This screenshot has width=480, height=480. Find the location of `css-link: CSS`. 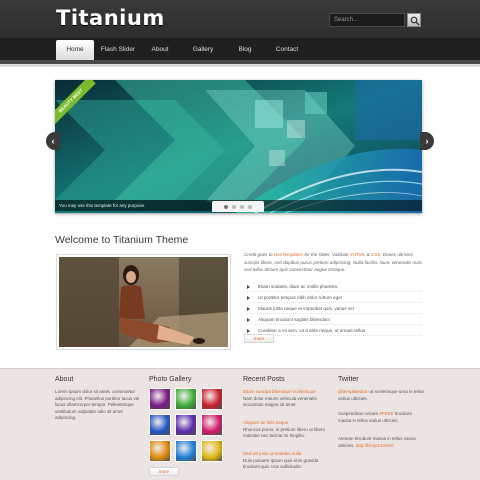

css-link: CSS is located at coordinates (375, 254).